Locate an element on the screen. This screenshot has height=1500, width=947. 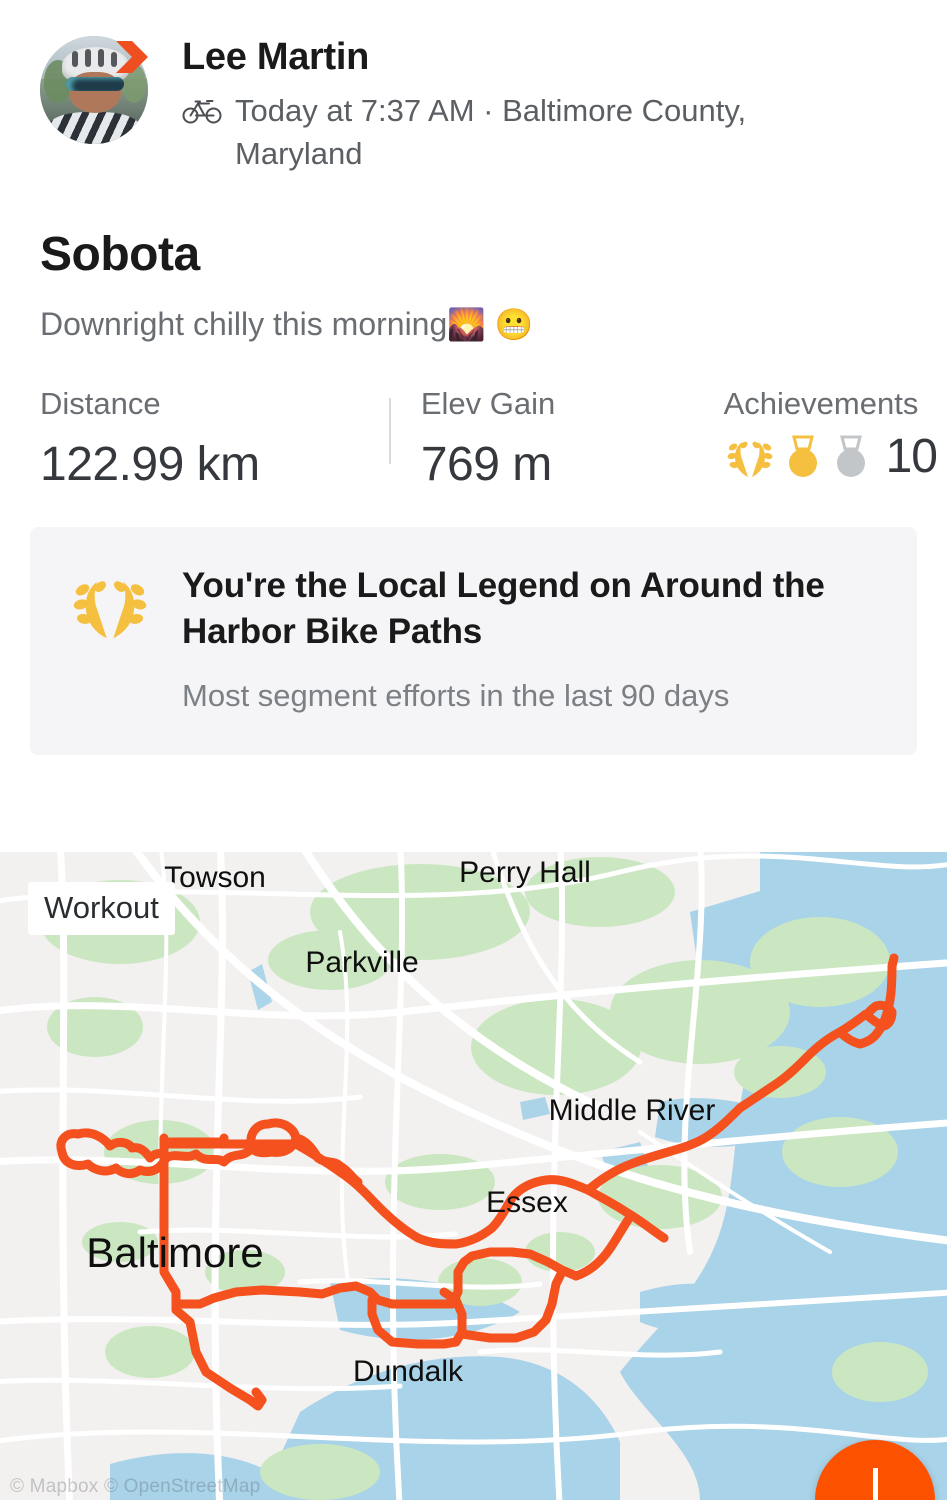
plus-icon is located at coordinates (875, 1484).